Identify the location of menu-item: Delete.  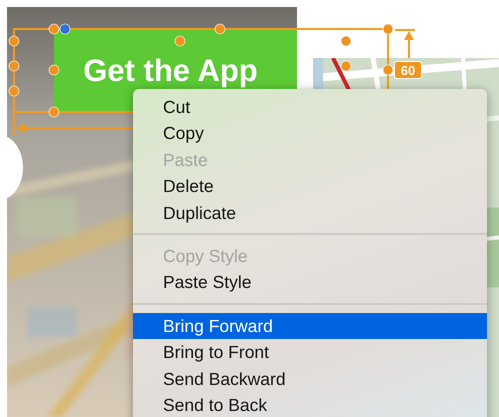
(310, 186).